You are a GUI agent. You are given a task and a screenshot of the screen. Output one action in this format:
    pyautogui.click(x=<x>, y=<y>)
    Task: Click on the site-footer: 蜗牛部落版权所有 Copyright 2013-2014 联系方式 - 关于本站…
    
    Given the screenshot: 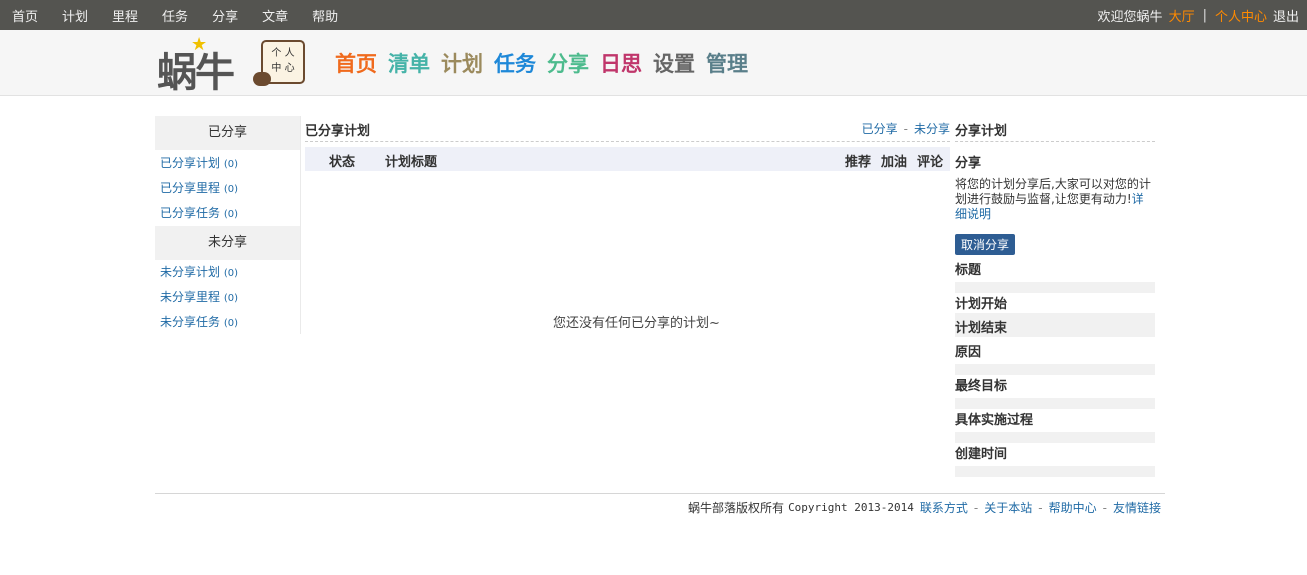 What is the action you would take?
    pyautogui.click(x=924, y=507)
    